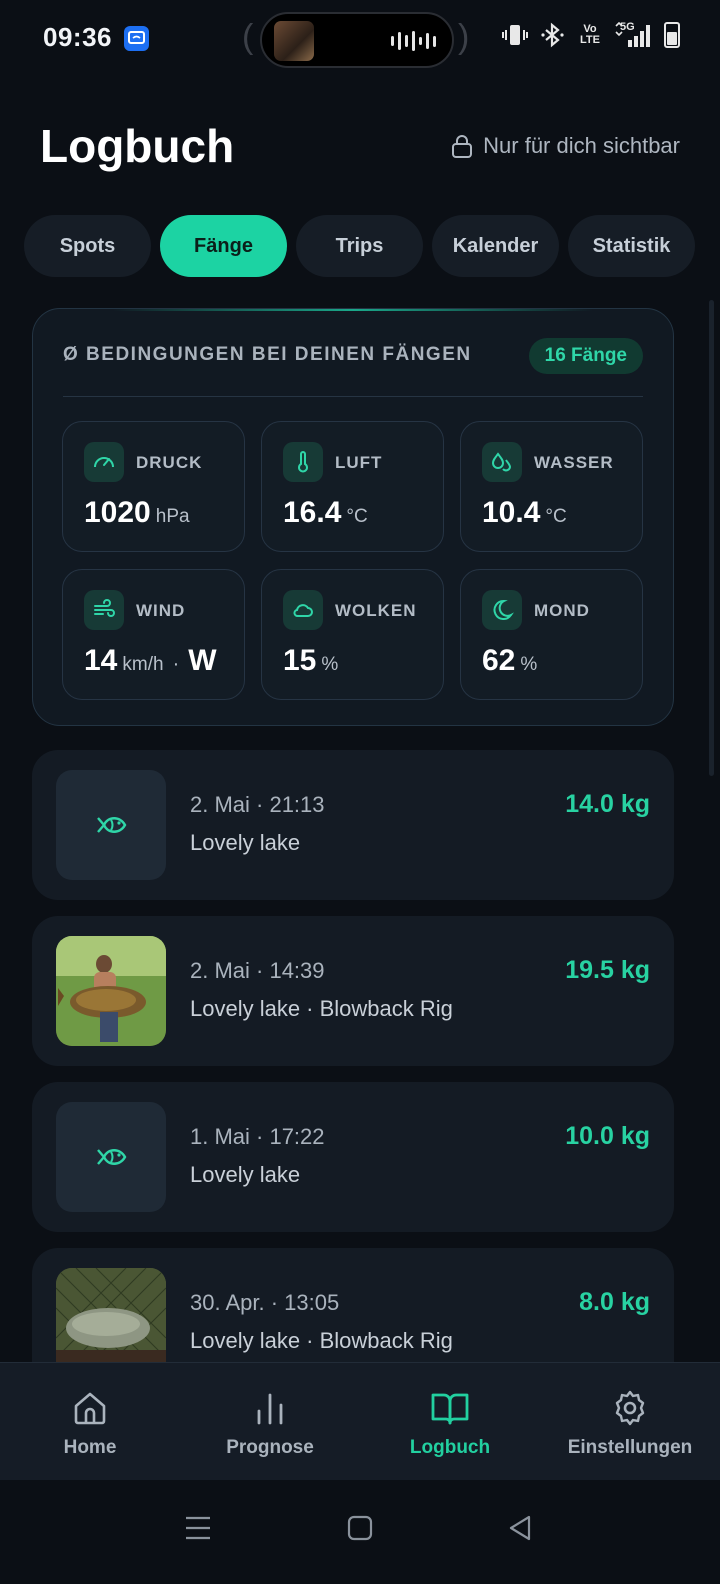 The height and width of the screenshot is (1584, 720). What do you see at coordinates (257, 1136) in the screenshot?
I see `catch-date: 1. Mai · 17:22` at bounding box center [257, 1136].